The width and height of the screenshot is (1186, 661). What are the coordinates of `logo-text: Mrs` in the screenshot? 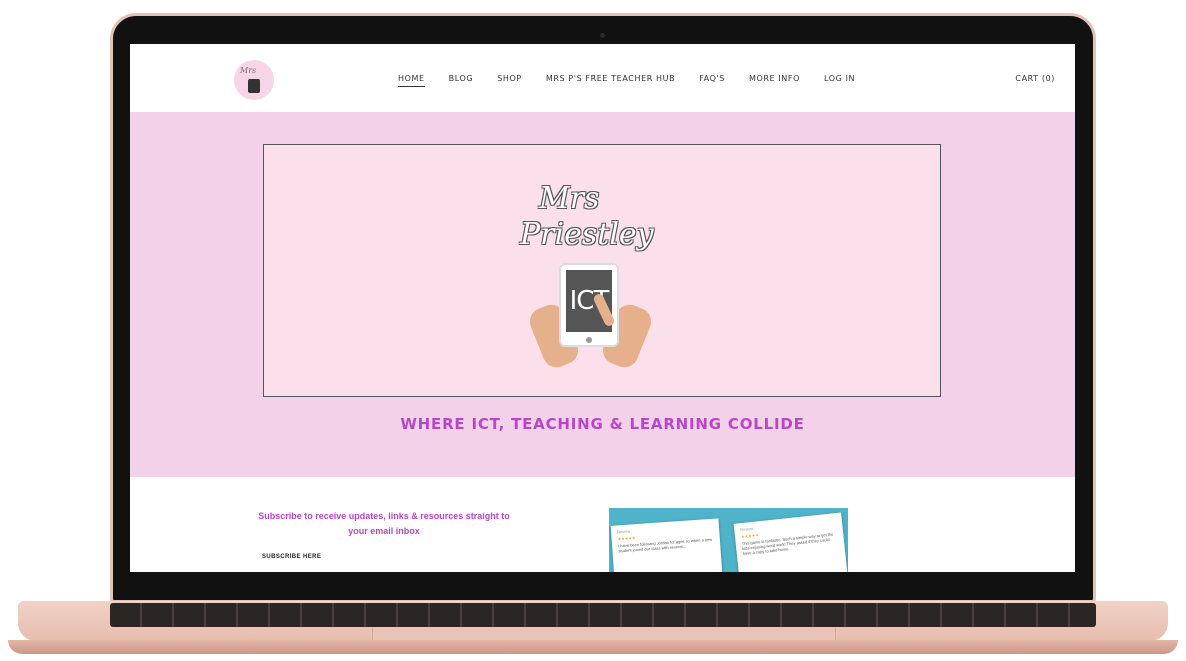 It's located at (248, 70).